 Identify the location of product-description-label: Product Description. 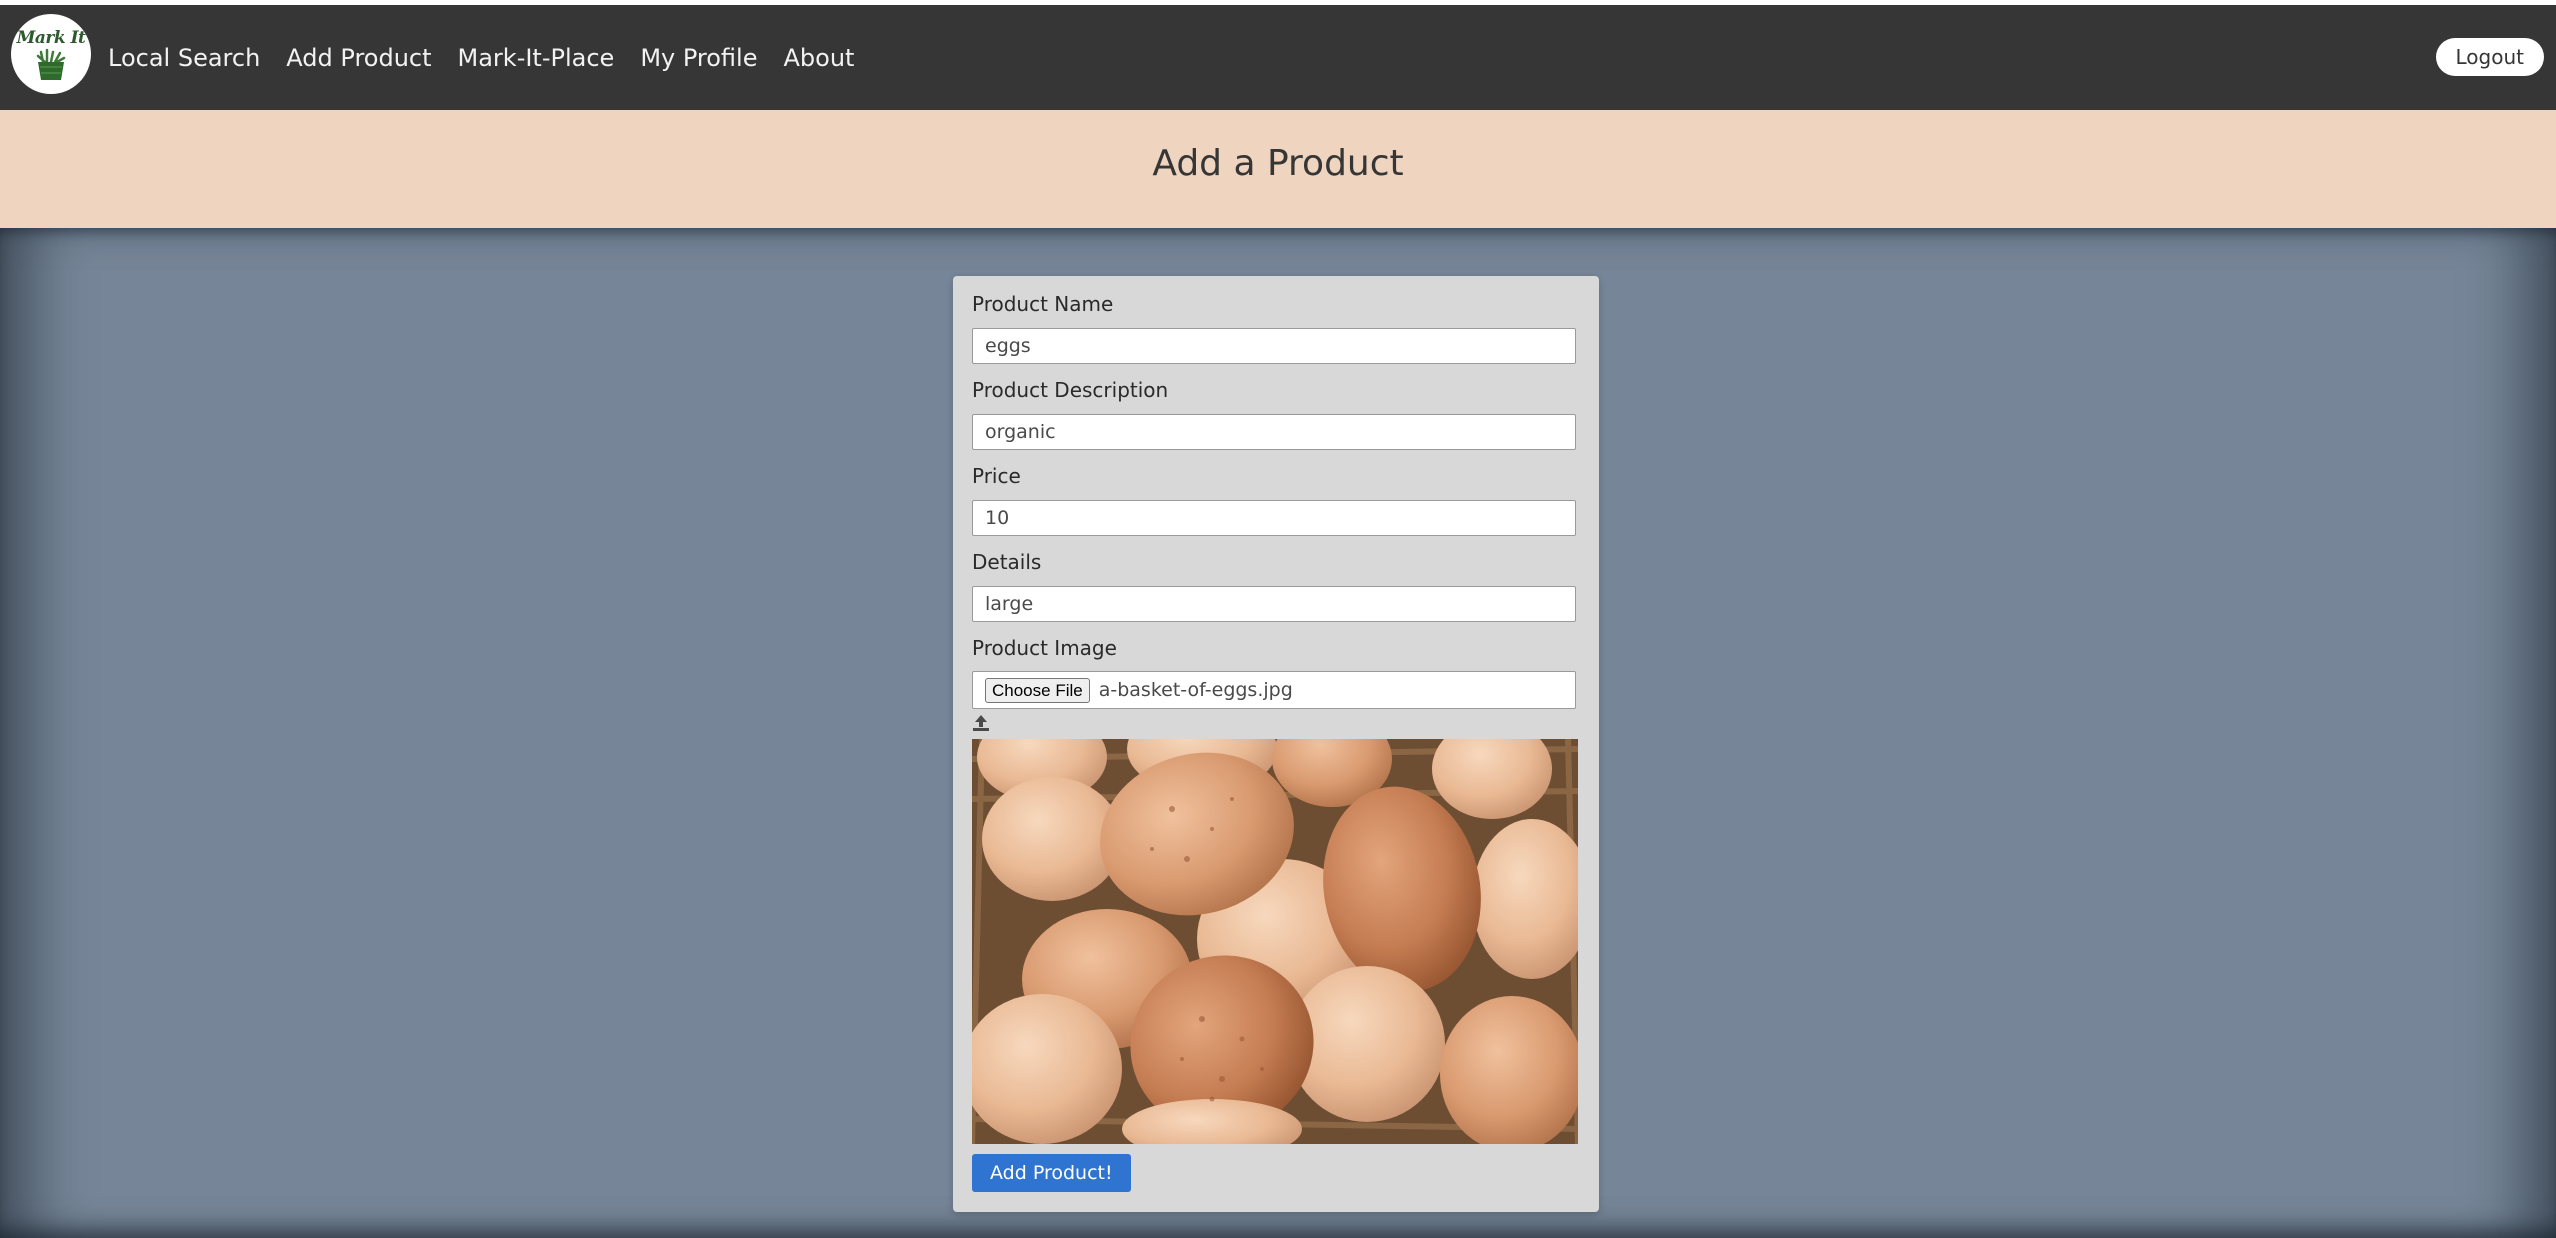
(1070, 390).